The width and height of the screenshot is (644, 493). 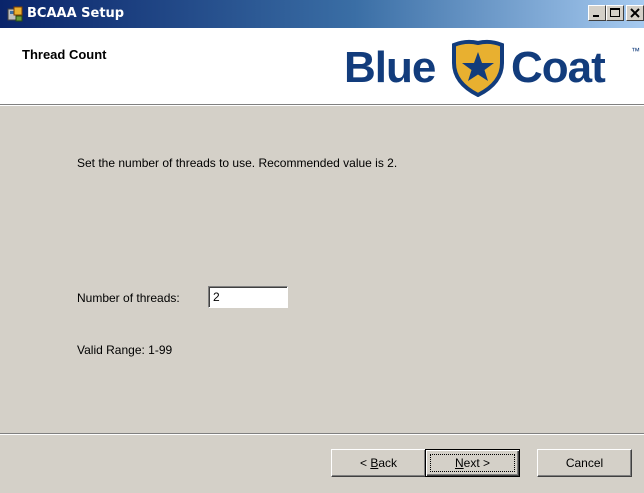 What do you see at coordinates (248, 297) in the screenshot?
I see `threads-input` at bounding box center [248, 297].